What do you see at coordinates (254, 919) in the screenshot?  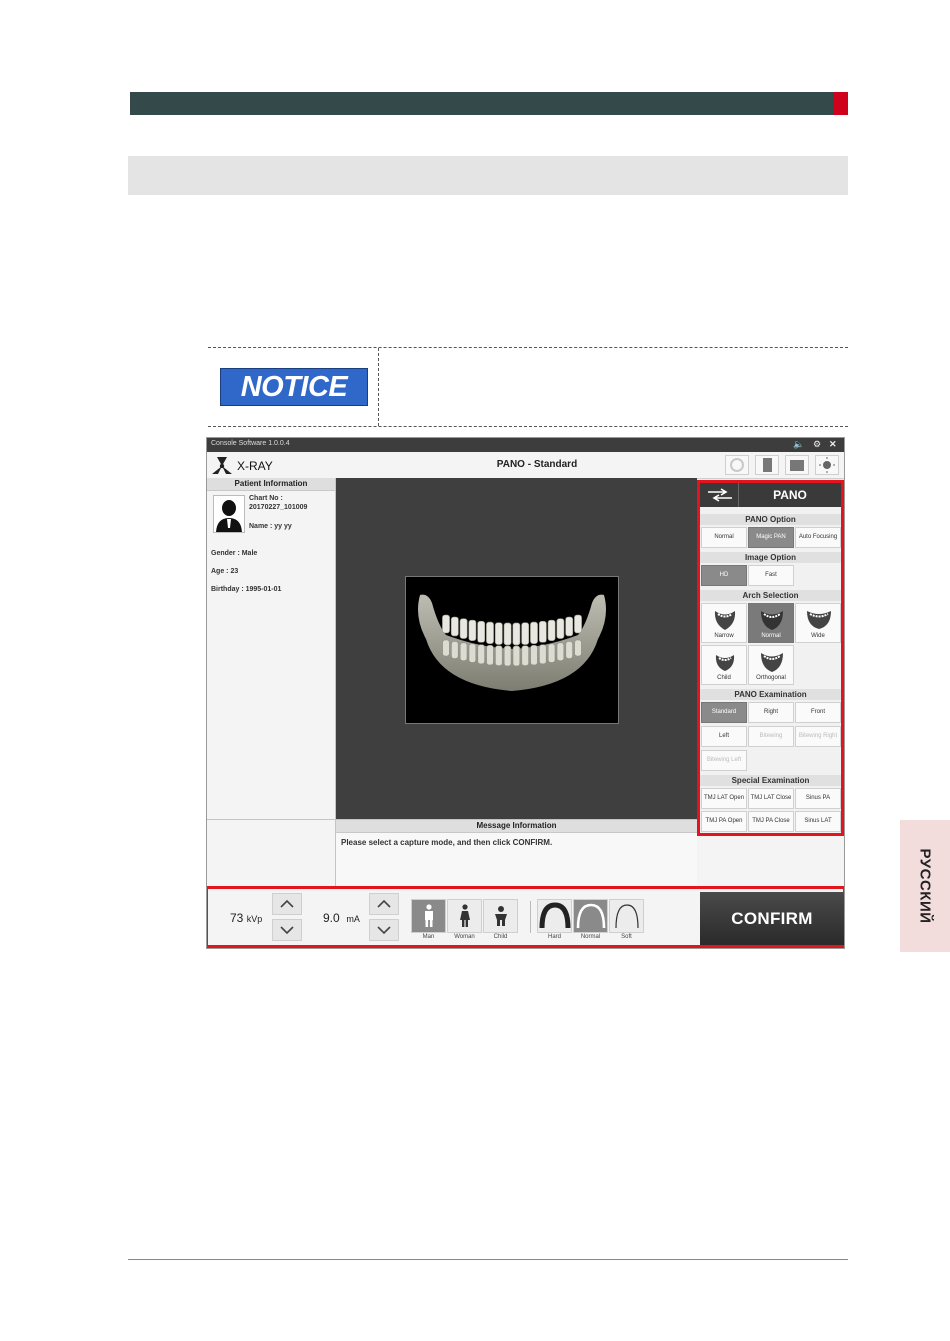 I see `kvp-unit: kVp` at bounding box center [254, 919].